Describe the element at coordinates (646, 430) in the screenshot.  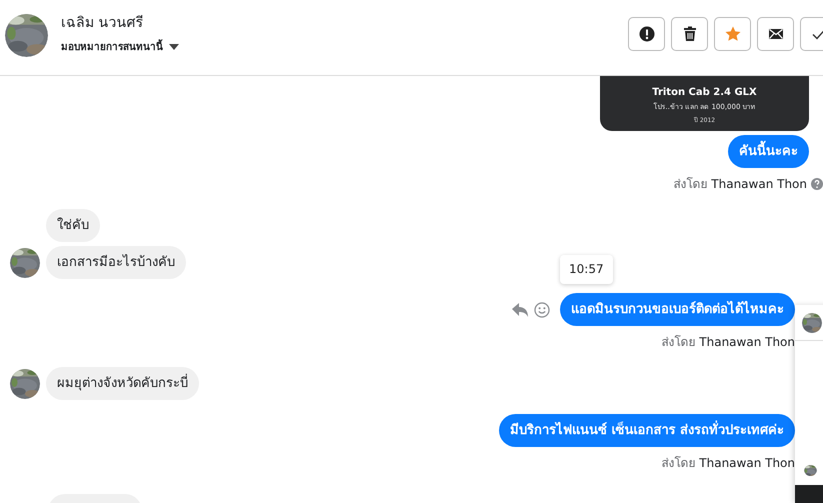
I see `message-bubble: มีบริการไฟแนนซ์ เซ็นเอกสาร ส่งรถทั่วประเทศค่ะ` at that location.